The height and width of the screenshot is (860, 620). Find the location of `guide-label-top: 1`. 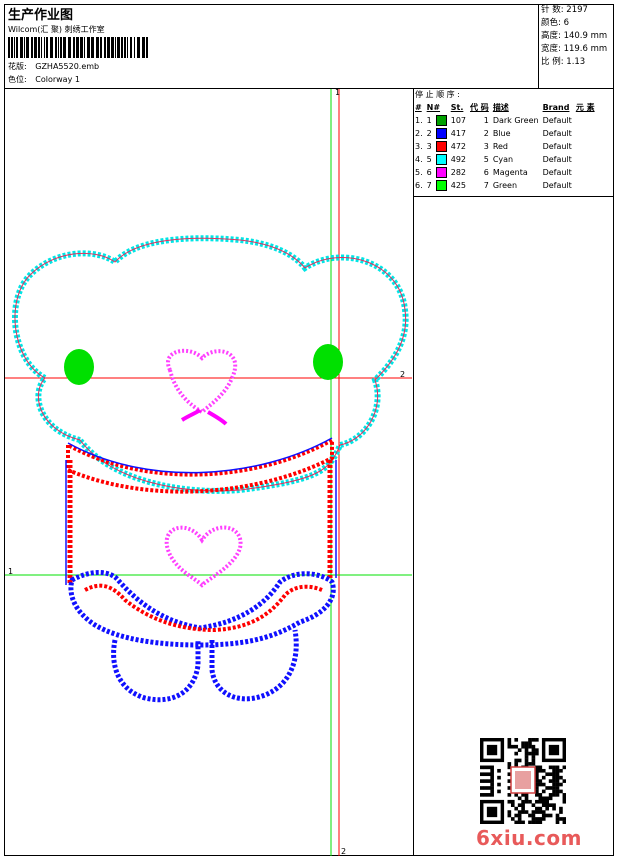

guide-label-top: 1 is located at coordinates (338, 92).